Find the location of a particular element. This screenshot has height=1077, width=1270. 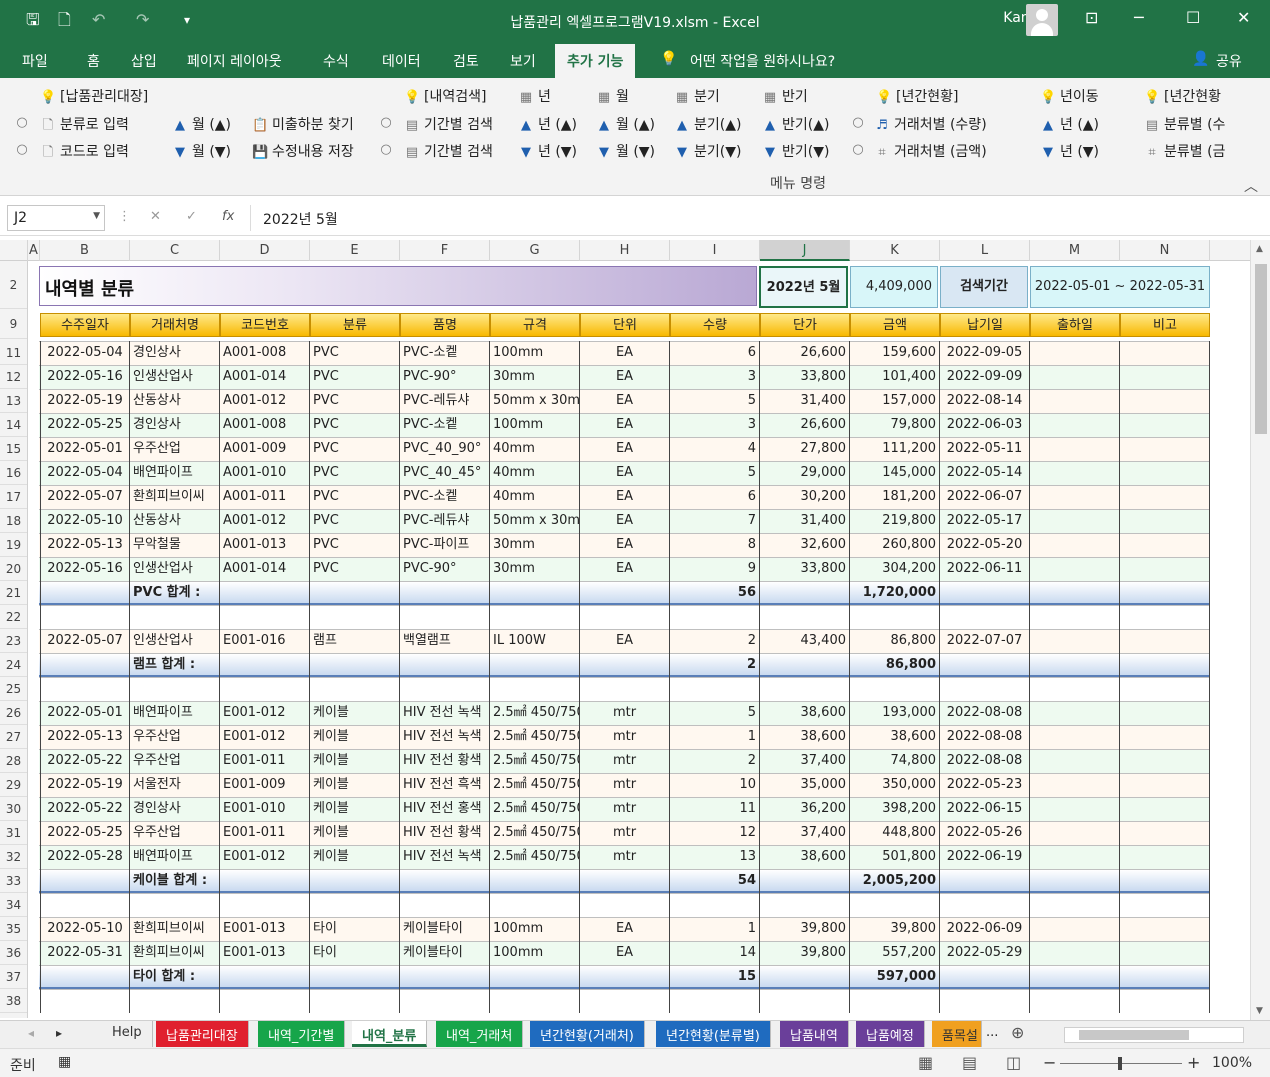

cell-납기일: 2022-09-09 is located at coordinates (985, 377).